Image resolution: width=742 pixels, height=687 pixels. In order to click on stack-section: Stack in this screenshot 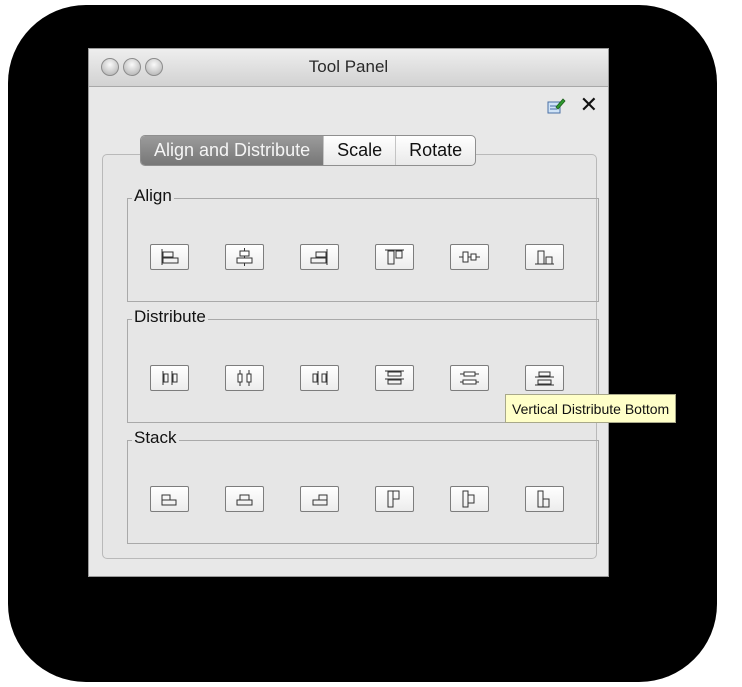, I will do `click(363, 486)`.